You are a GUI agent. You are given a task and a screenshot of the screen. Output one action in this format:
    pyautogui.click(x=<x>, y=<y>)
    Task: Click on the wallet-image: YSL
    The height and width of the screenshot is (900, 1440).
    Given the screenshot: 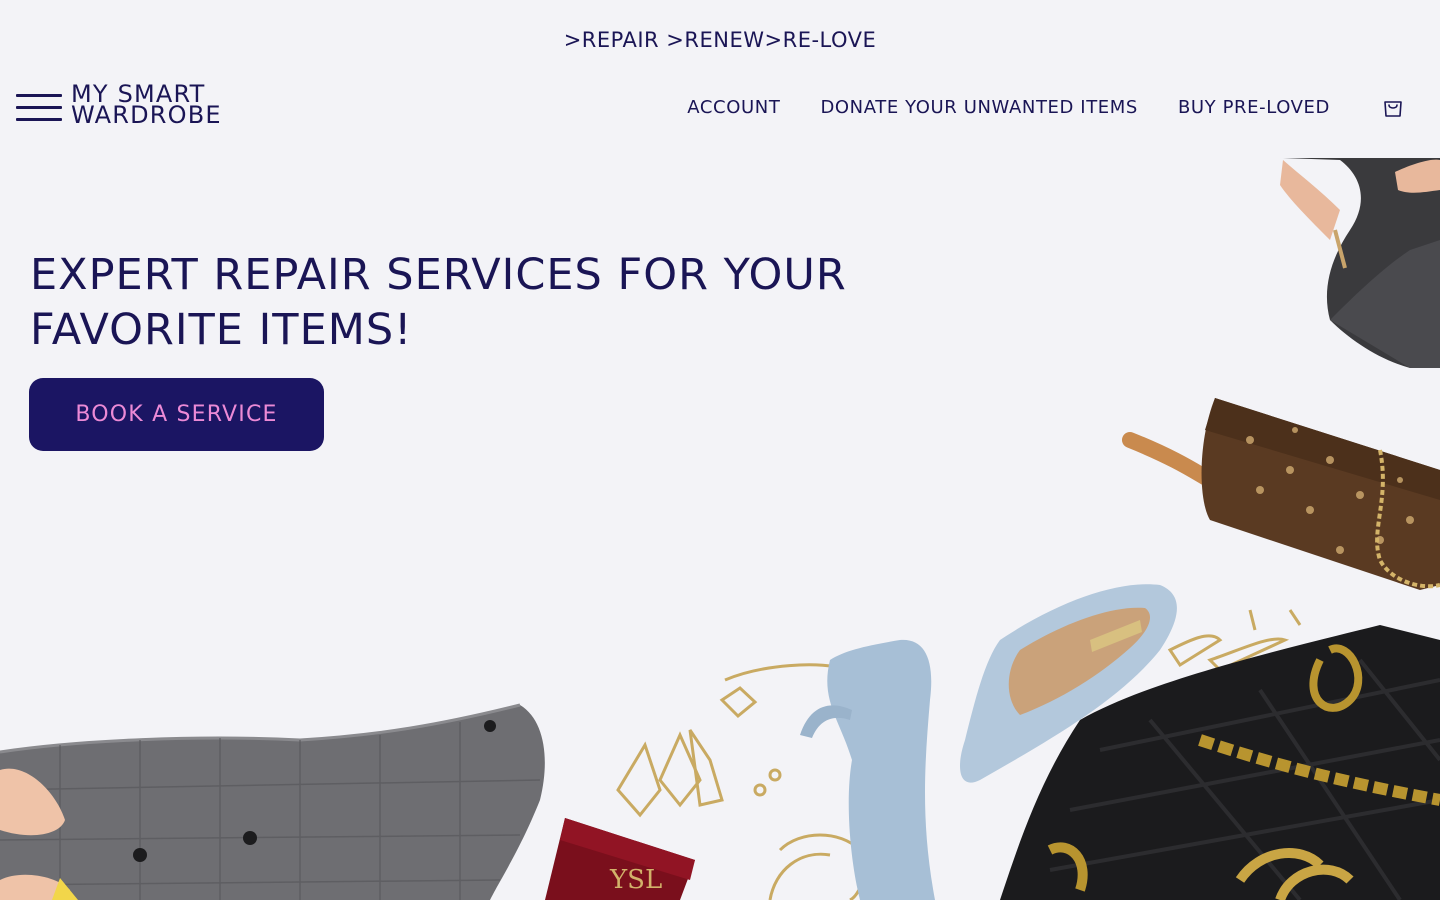 What is the action you would take?
    pyautogui.click(x=620, y=859)
    